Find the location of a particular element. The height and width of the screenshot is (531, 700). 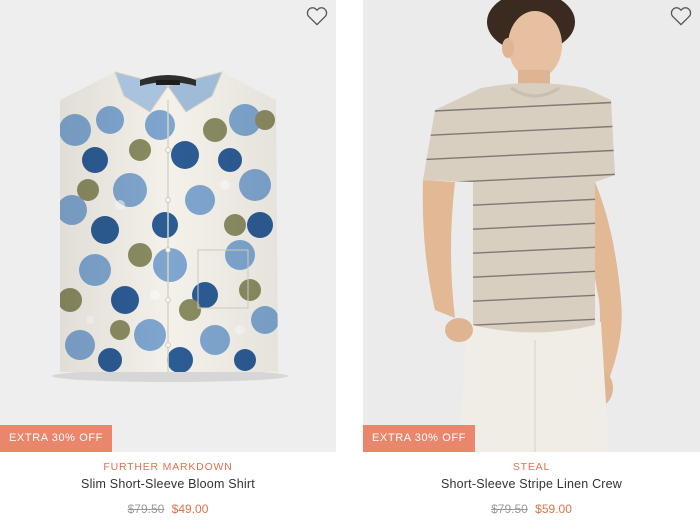

product-tag: STEAL is located at coordinates (531, 467).